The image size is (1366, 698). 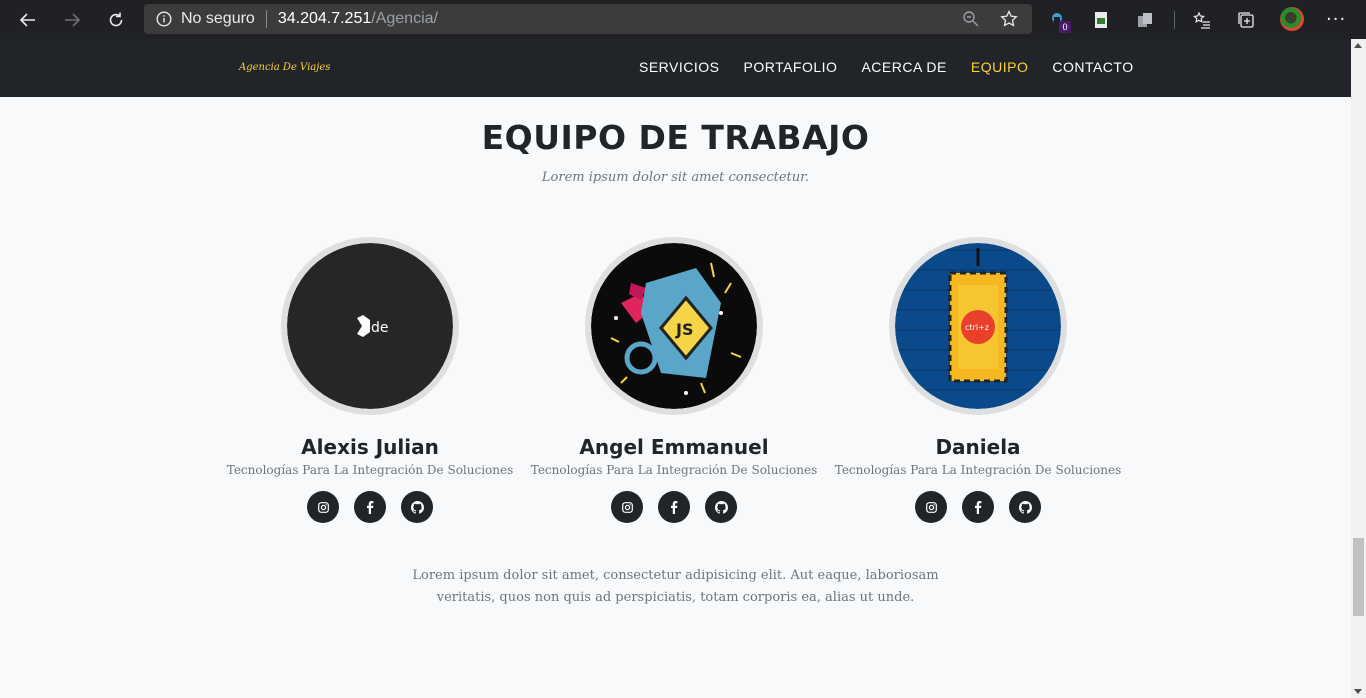 I want to click on document-icon, so click(x=1101, y=20).